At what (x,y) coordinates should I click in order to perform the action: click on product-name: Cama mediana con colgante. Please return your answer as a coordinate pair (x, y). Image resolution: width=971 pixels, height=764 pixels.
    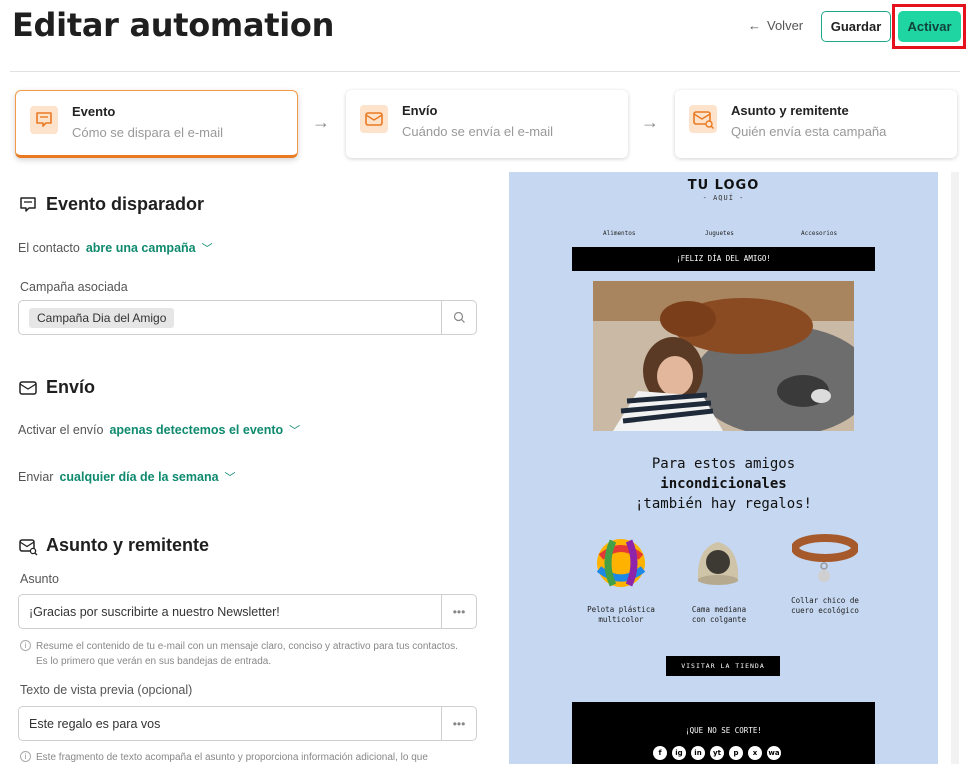
    Looking at the image, I should click on (719, 614).